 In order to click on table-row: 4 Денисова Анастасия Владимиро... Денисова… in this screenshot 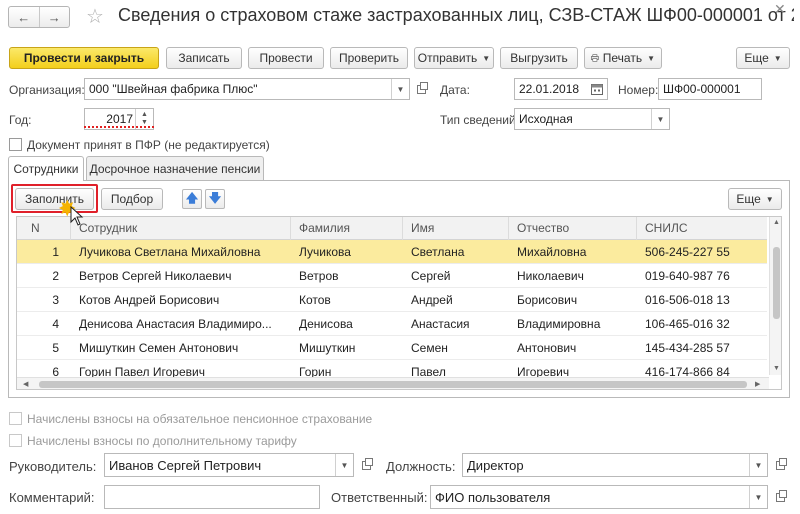, I will do `click(392, 324)`.